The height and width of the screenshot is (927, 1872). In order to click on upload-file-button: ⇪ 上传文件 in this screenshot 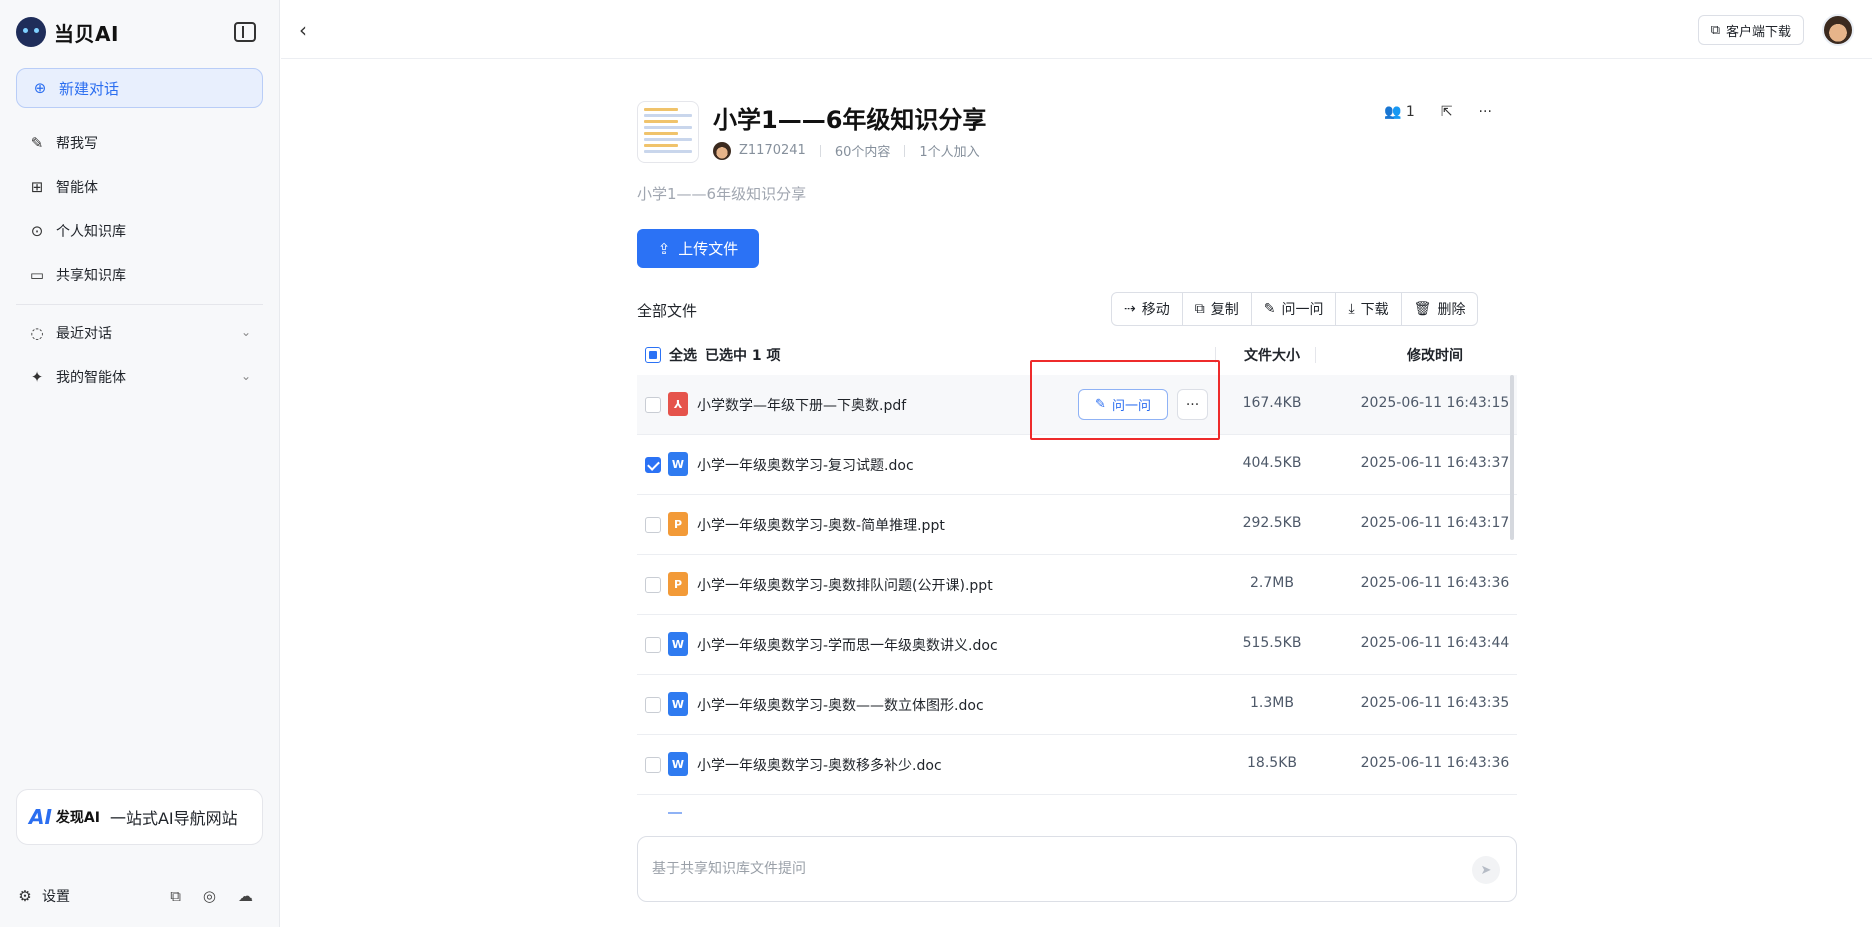, I will do `click(698, 248)`.